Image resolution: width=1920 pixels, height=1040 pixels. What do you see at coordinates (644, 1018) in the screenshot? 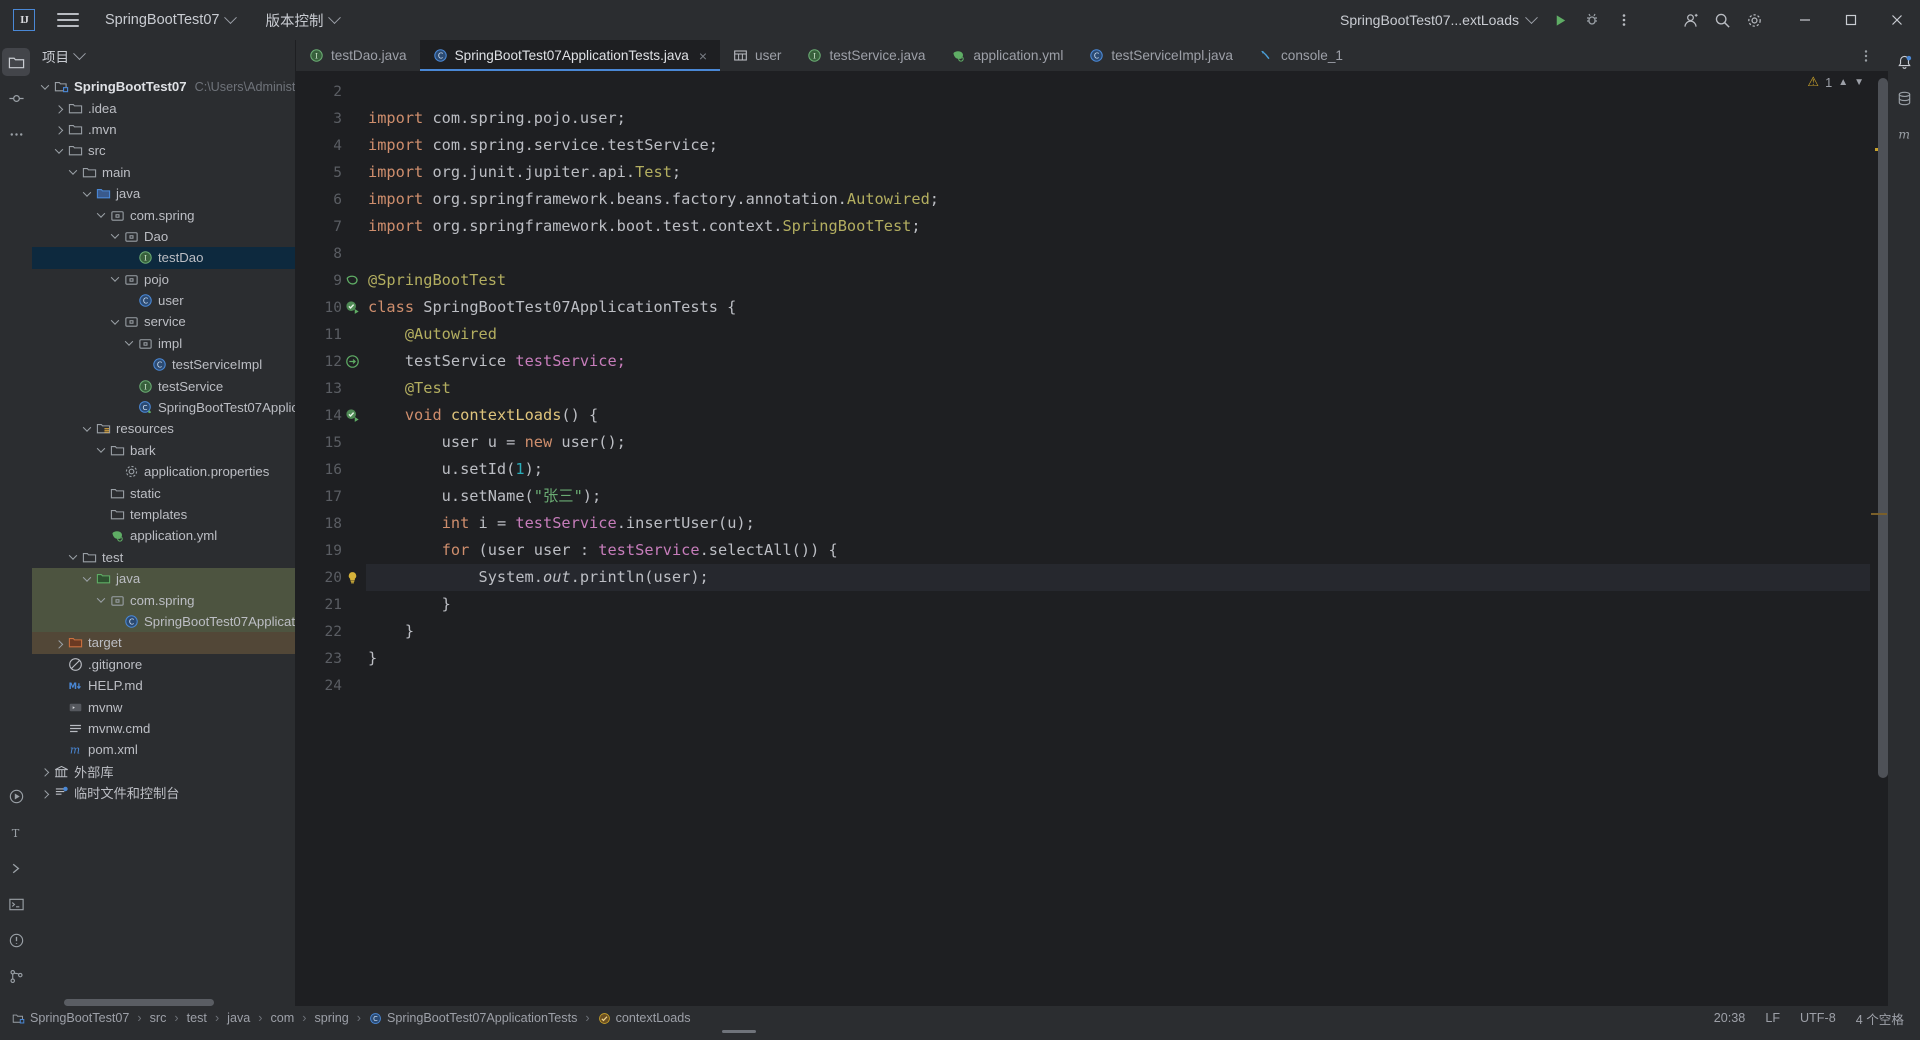
I see `breadcrumb-contextloads: contextLoads` at bounding box center [644, 1018].